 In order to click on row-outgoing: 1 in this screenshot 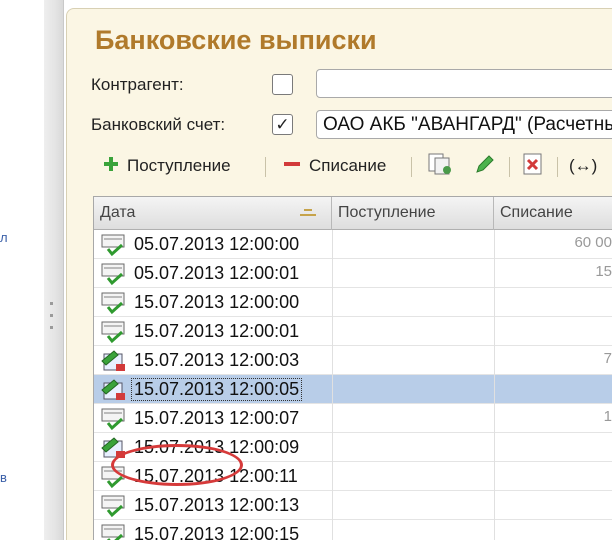, I will do `click(607, 416)`.